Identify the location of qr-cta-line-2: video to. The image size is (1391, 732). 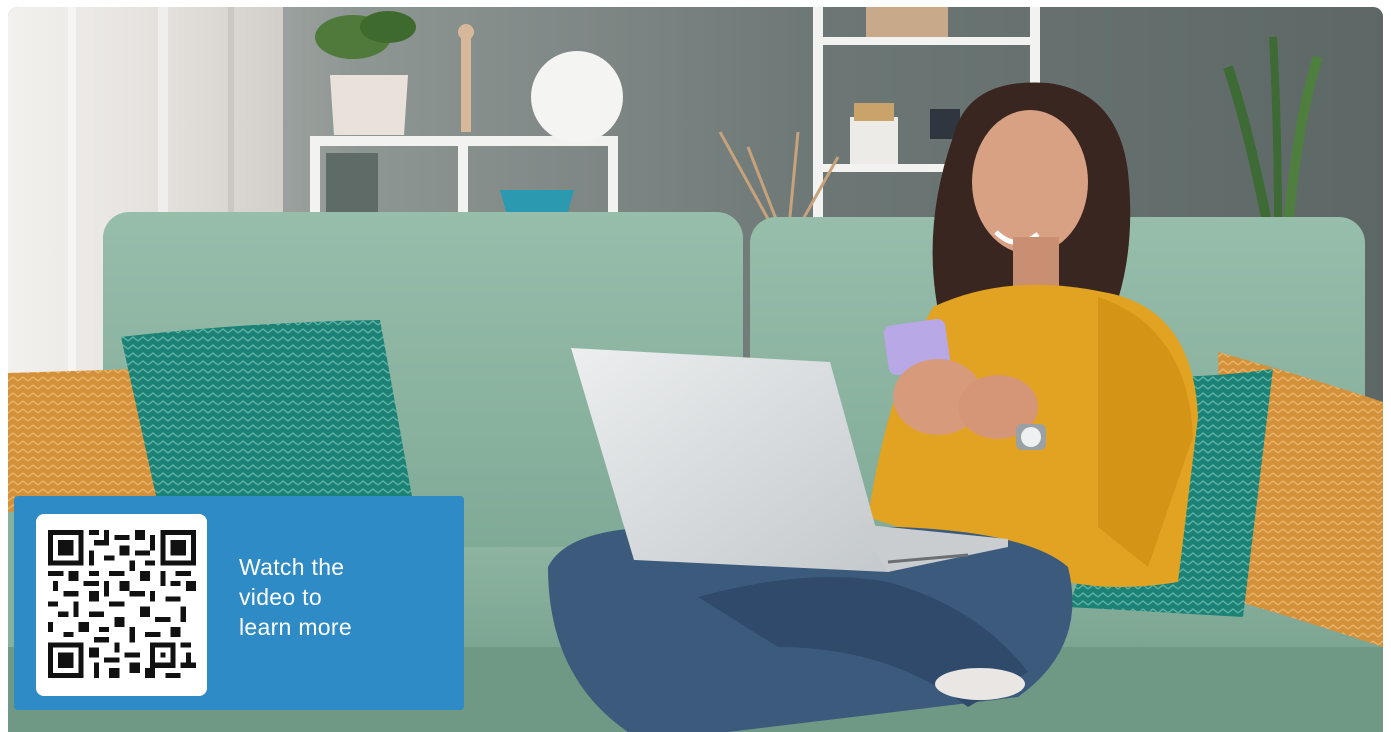
(280, 597).